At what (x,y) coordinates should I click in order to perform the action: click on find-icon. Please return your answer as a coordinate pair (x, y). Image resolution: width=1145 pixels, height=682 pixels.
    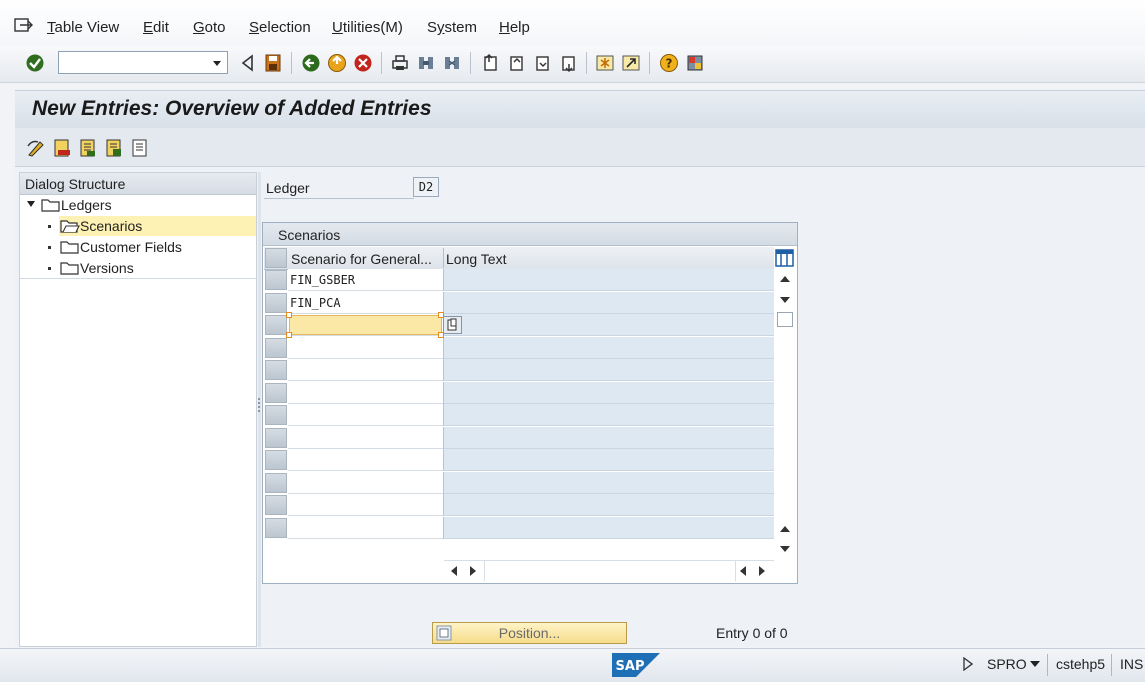
    Looking at the image, I should click on (426, 63).